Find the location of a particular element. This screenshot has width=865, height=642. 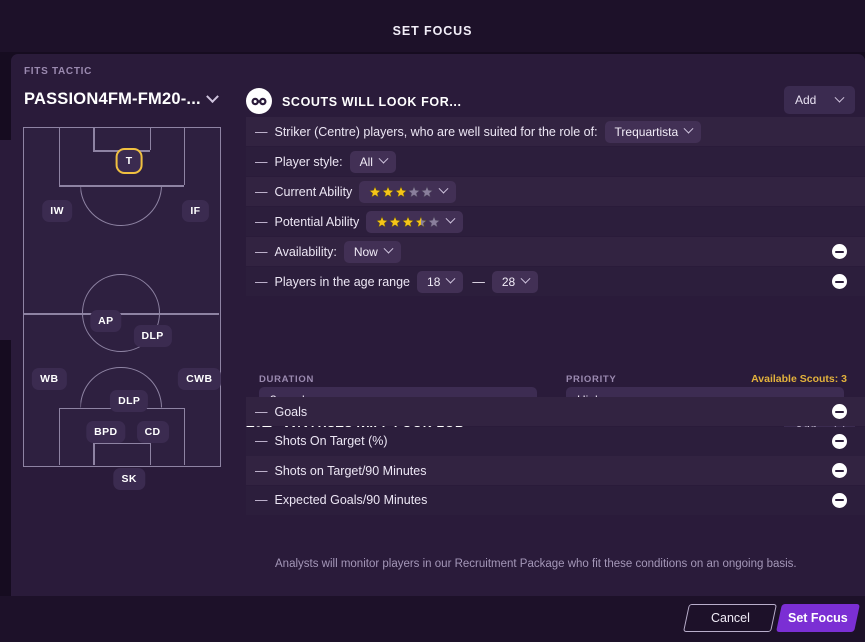

position-token-if: IF is located at coordinates (195, 211).